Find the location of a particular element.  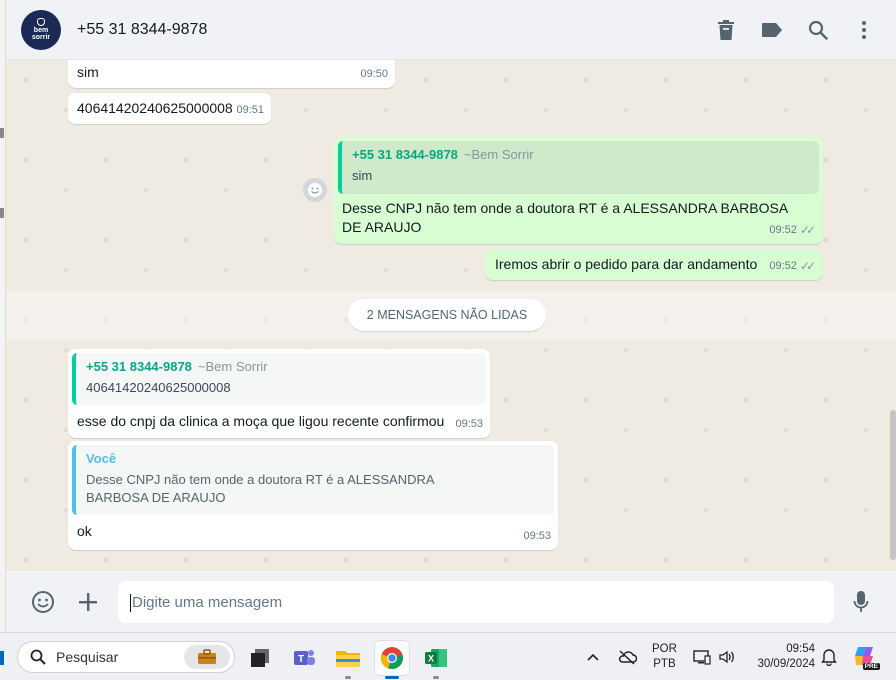

avatar-text-line2: sorrir is located at coordinates (41, 37).